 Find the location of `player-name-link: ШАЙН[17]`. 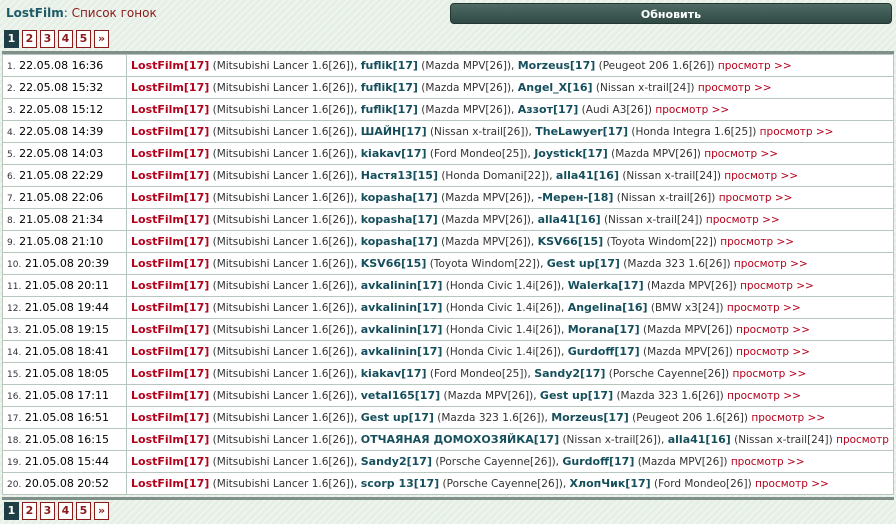

player-name-link: ШАЙН[17] is located at coordinates (394, 131).